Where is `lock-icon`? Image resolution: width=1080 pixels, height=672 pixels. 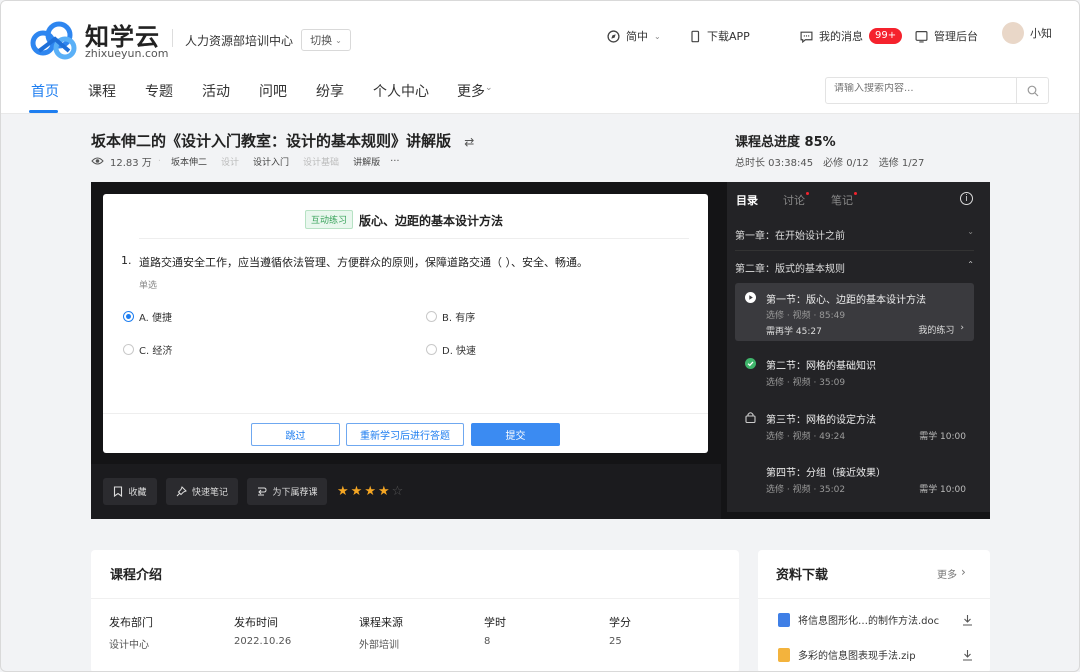
lock-icon is located at coordinates (750, 417).